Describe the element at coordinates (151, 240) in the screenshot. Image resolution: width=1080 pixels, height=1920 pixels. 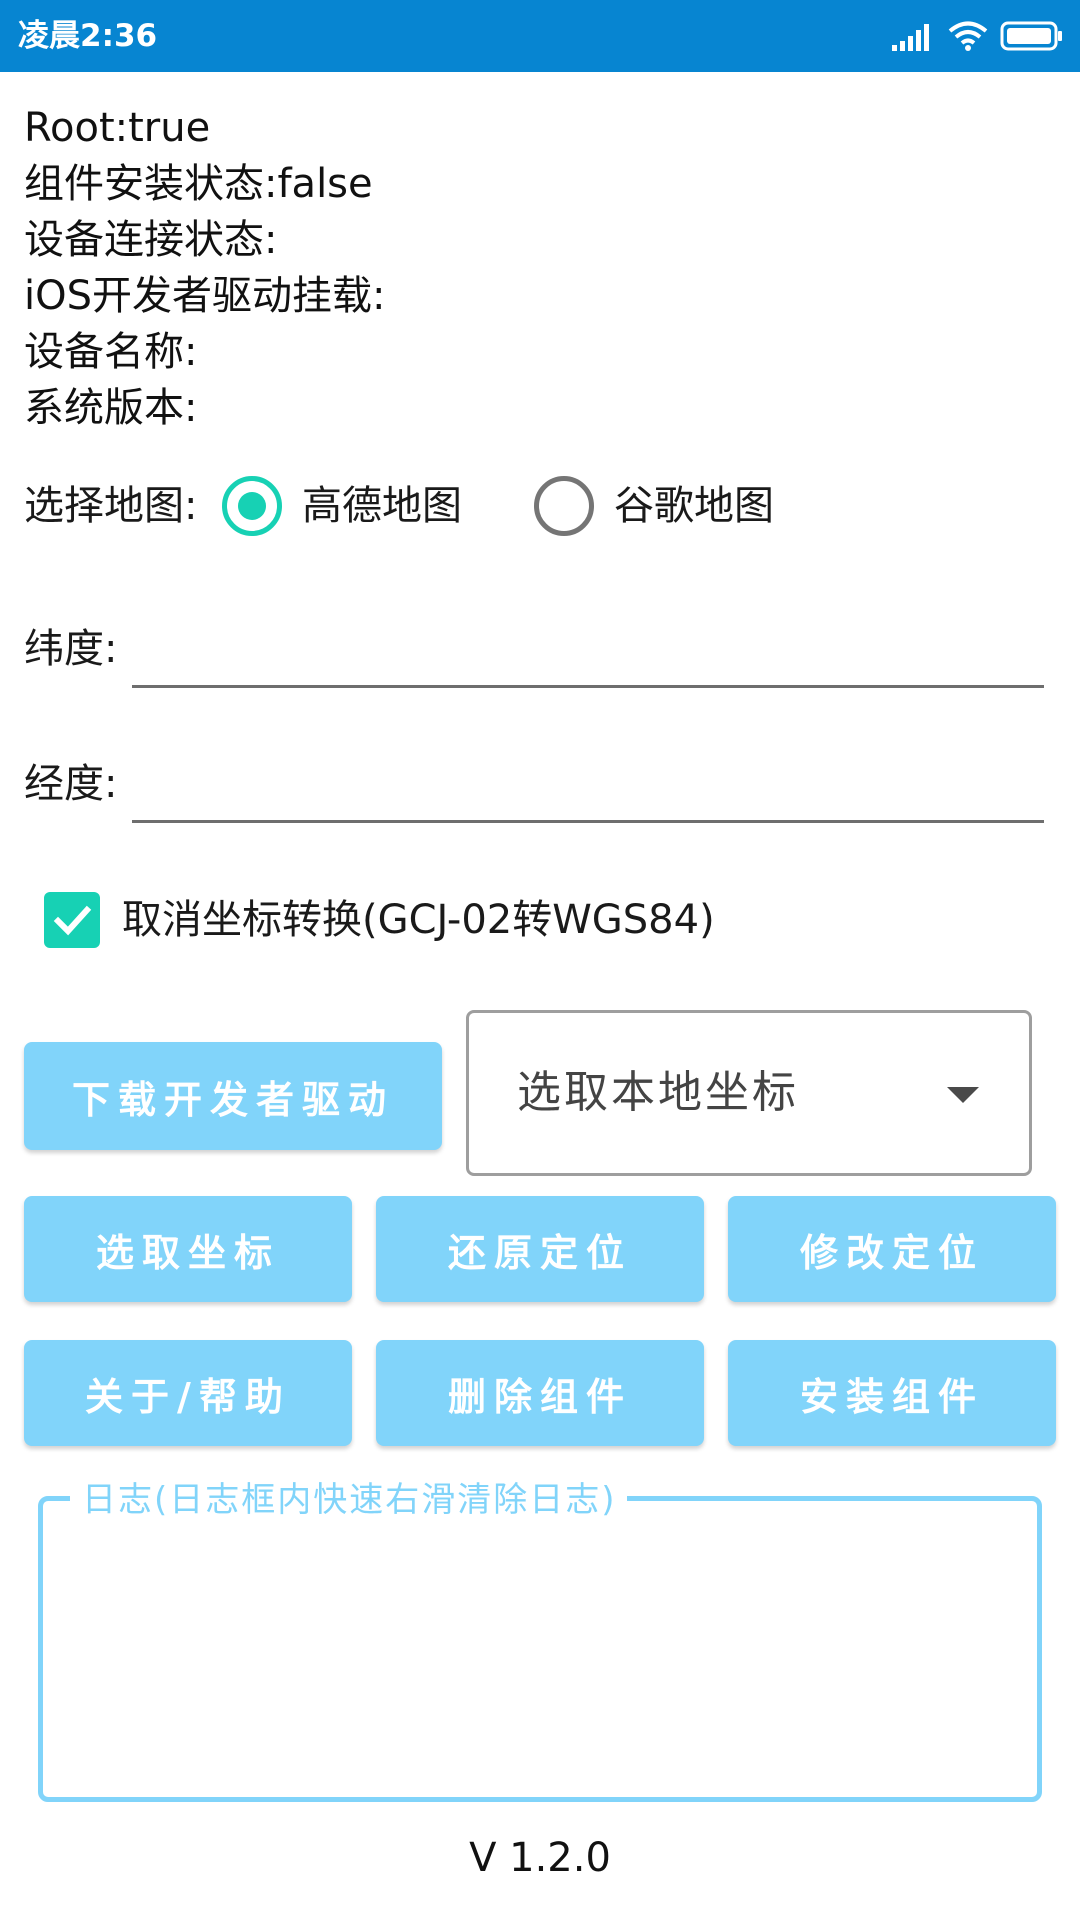
I see `device-connection-status: 设备连接状态:` at that location.